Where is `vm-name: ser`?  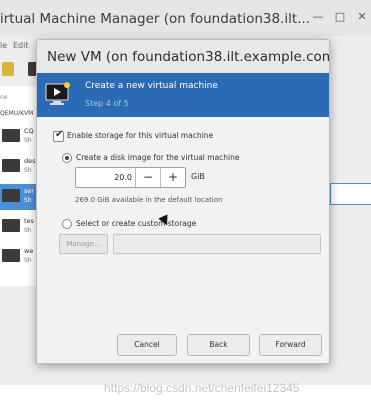
vm-name: ser is located at coordinates (29, 191).